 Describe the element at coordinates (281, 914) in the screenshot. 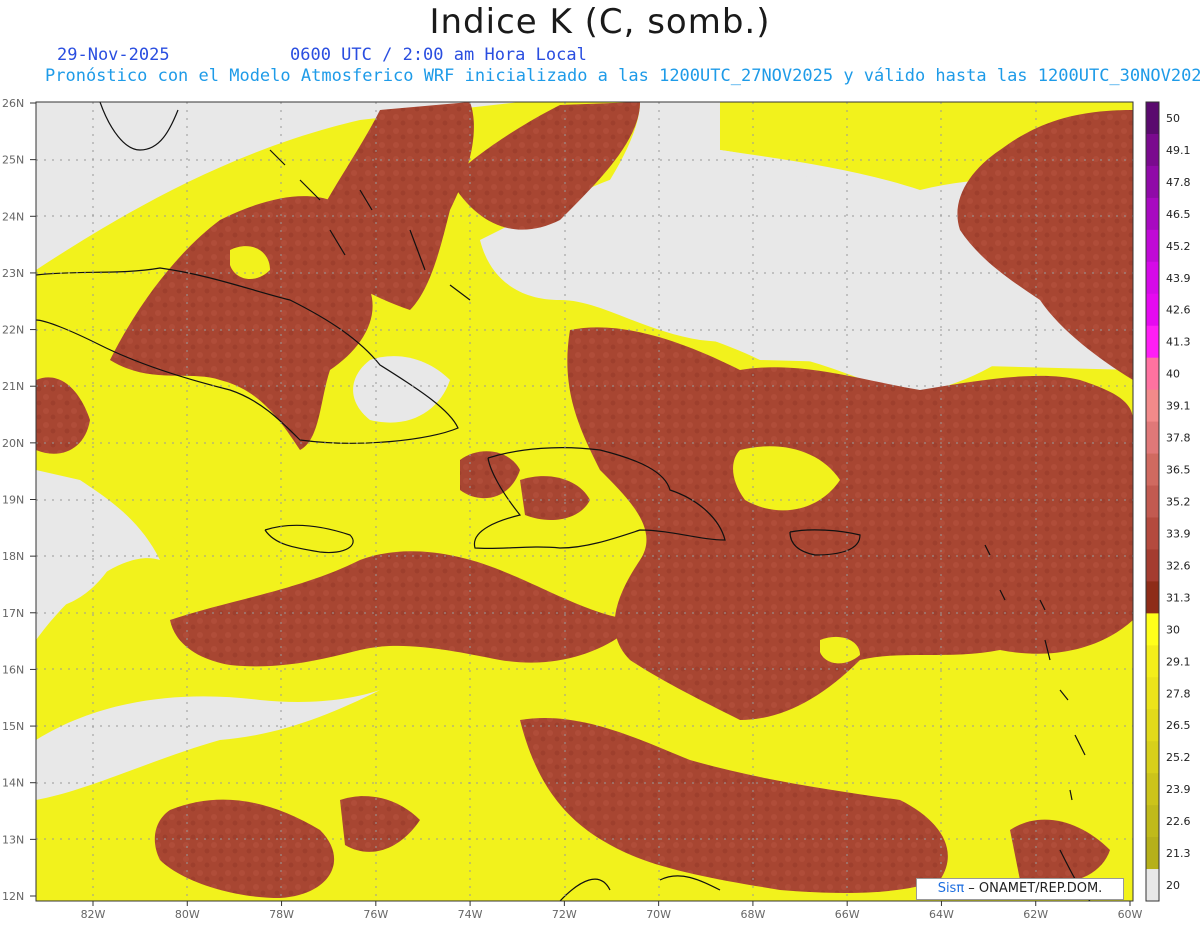

I see `lon-label: 78W` at that location.